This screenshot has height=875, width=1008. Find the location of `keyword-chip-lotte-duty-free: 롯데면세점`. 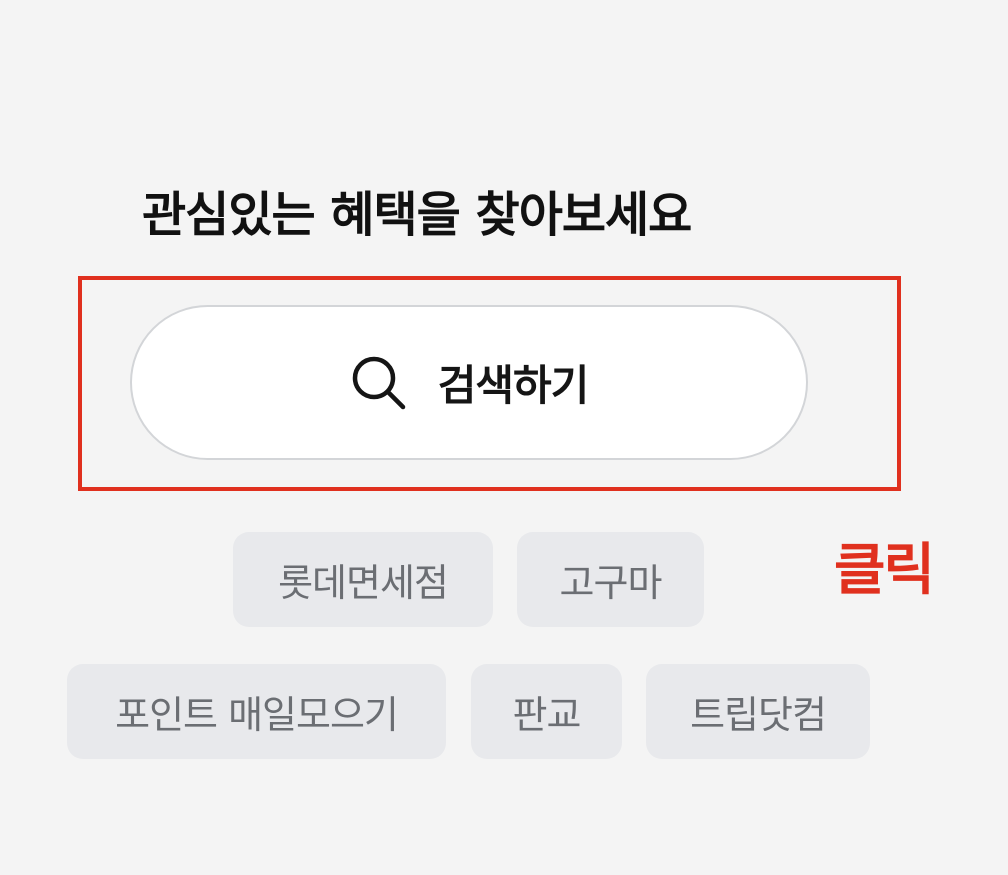

keyword-chip-lotte-duty-free: 롯데면세점 is located at coordinates (363, 579).